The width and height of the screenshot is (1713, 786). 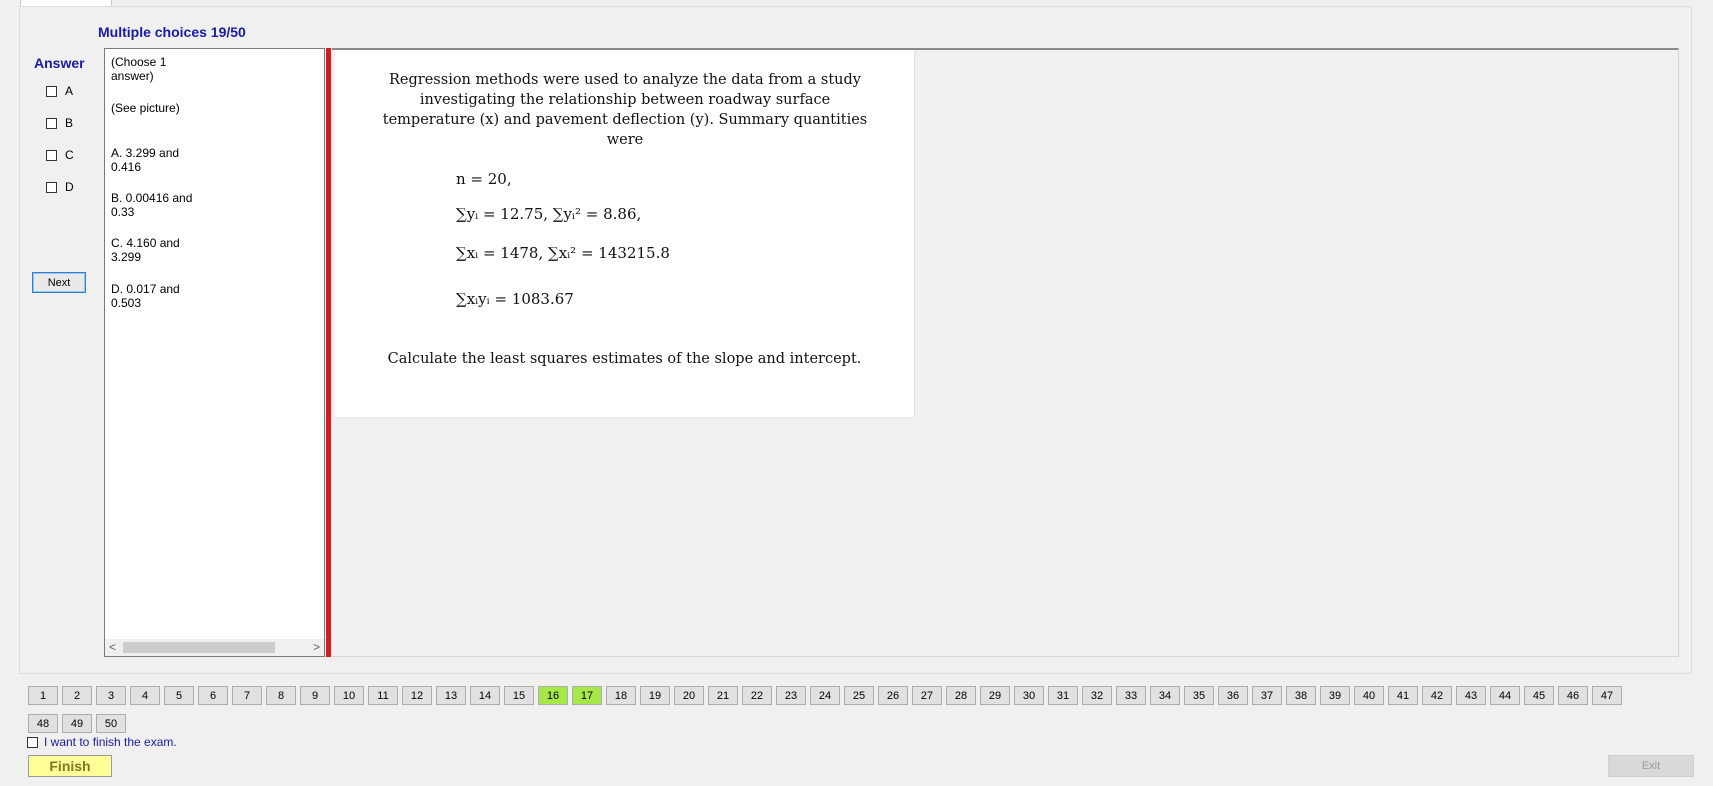 I want to click on question-nav-button: 47, so click(x=1607, y=695).